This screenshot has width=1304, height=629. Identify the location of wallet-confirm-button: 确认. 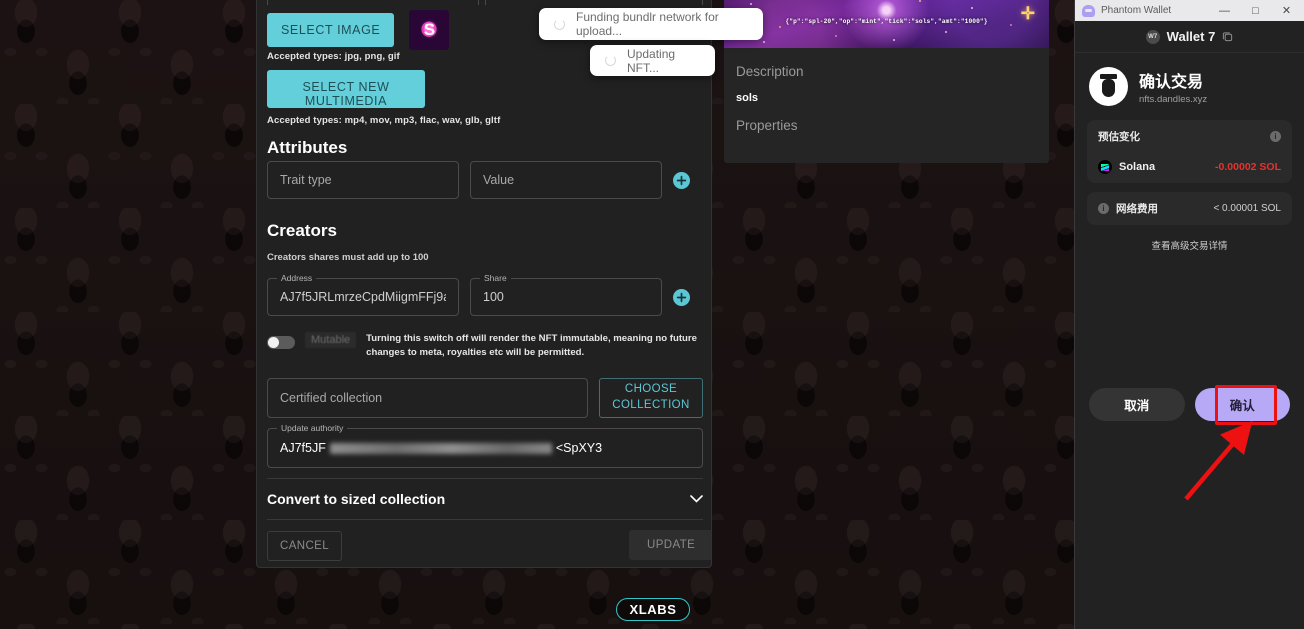
(1242, 404).